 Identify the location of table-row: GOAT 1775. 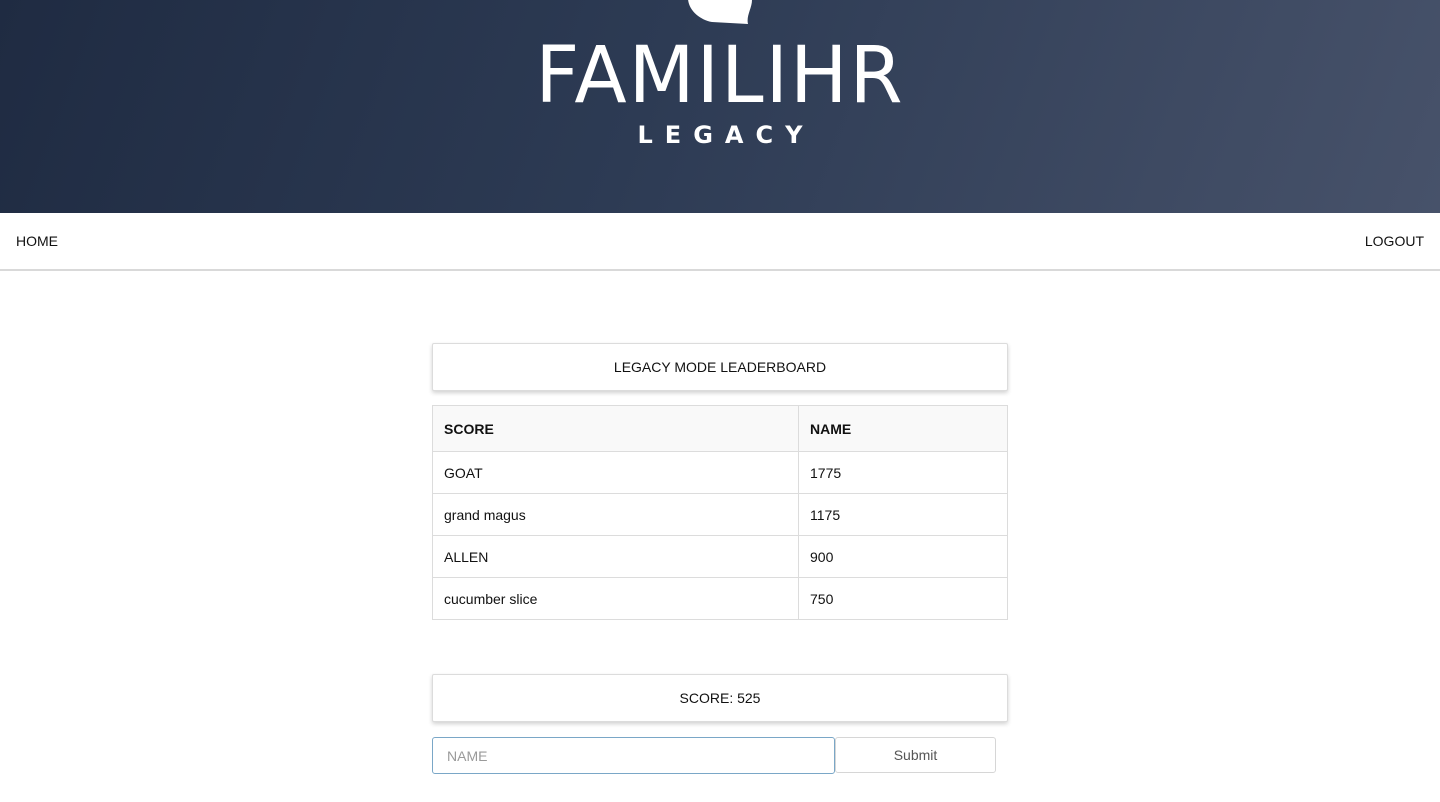
(720, 472).